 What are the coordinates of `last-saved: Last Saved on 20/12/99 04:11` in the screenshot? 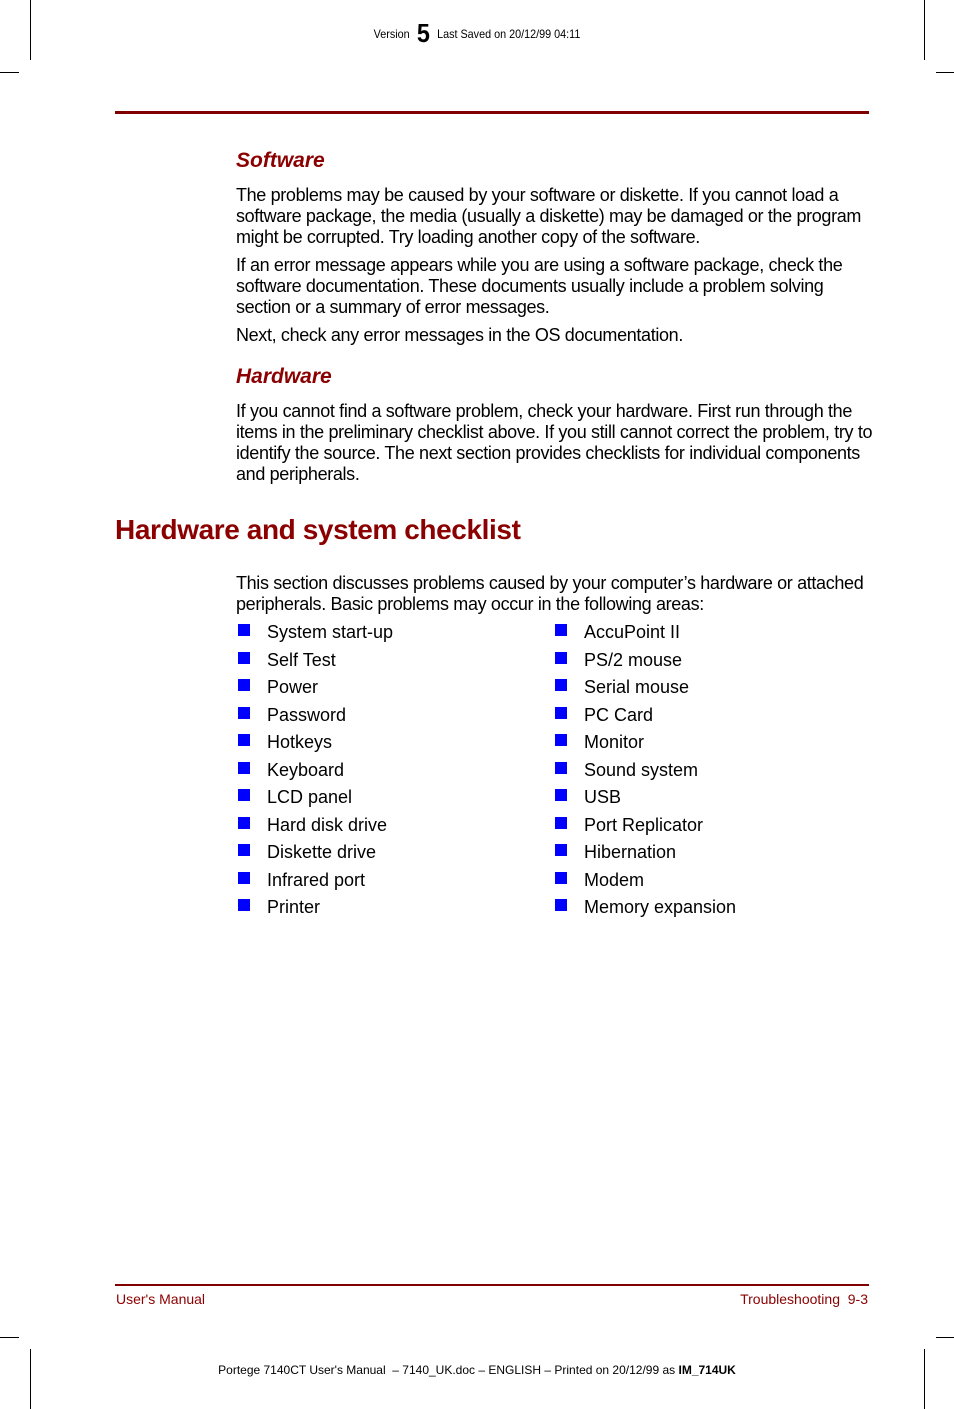 It's located at (509, 34).